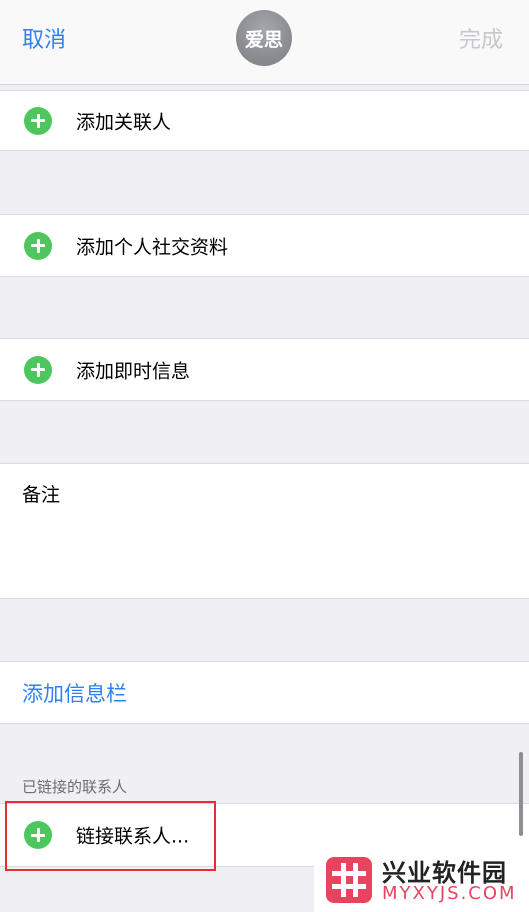  I want to click on notes-label: 备注, so click(41, 495).